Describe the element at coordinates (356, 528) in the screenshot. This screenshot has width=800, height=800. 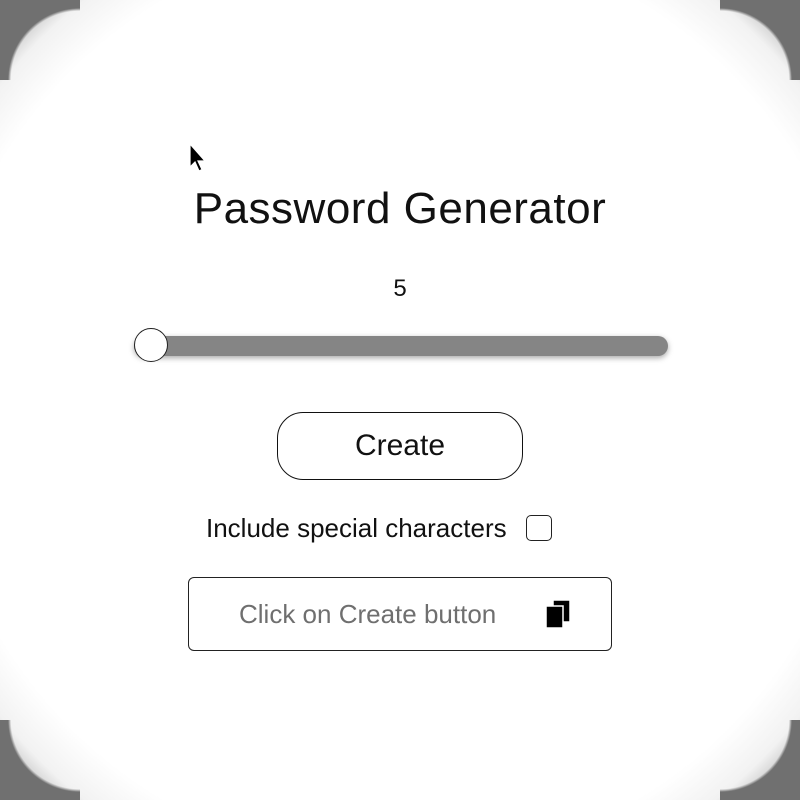
I see `special-characters-label: Include special characters` at that location.